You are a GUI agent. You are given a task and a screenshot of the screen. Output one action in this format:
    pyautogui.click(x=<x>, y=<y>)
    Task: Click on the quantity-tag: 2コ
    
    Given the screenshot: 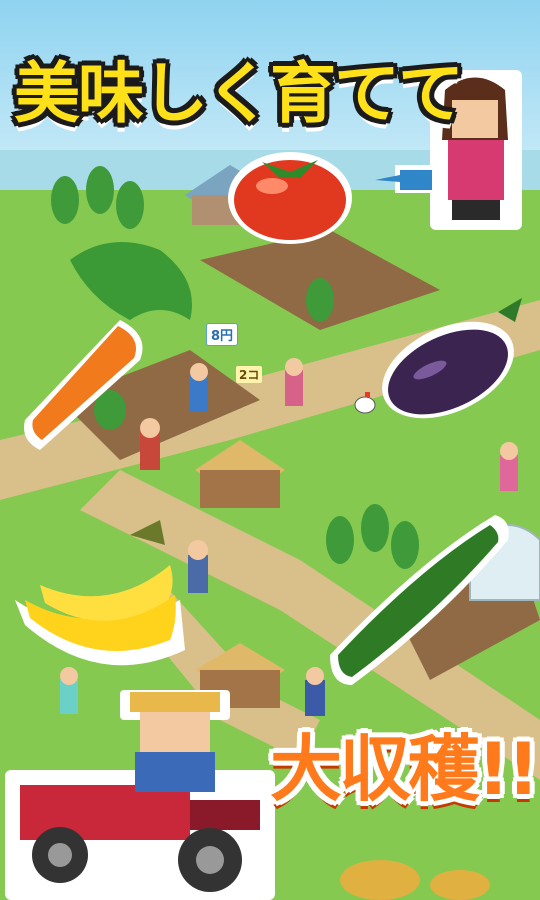 What is the action you would take?
    pyautogui.click(x=249, y=374)
    